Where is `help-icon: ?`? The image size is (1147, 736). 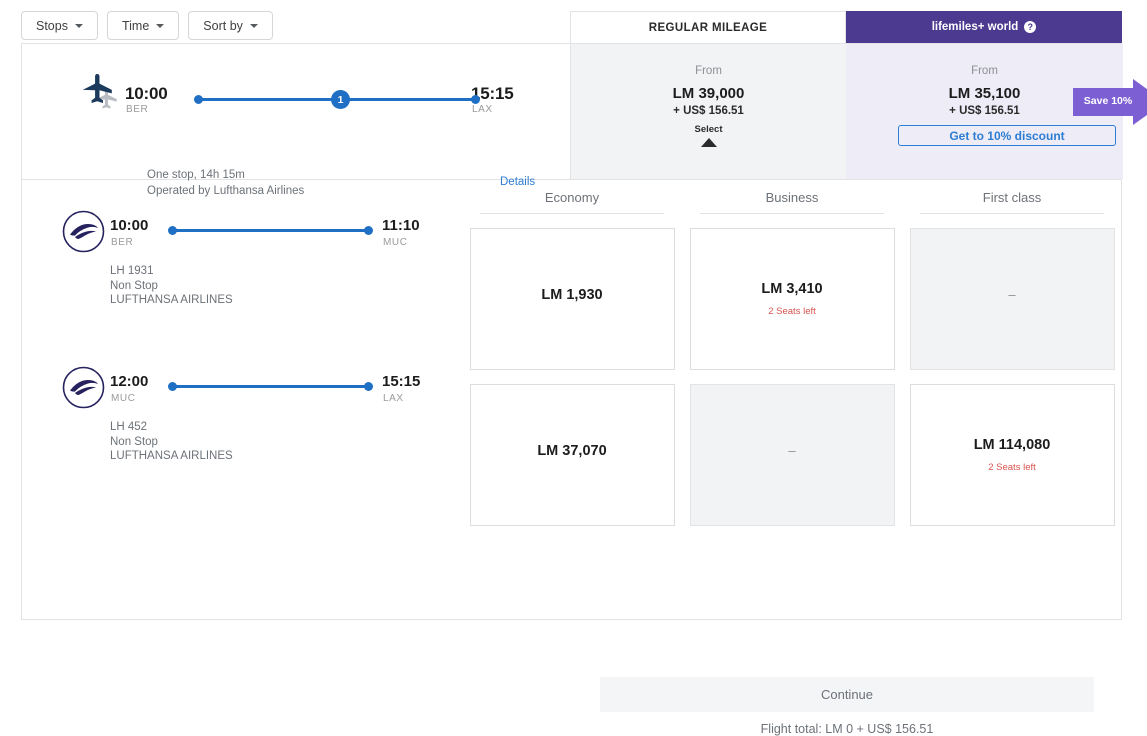 help-icon: ? is located at coordinates (1030, 27).